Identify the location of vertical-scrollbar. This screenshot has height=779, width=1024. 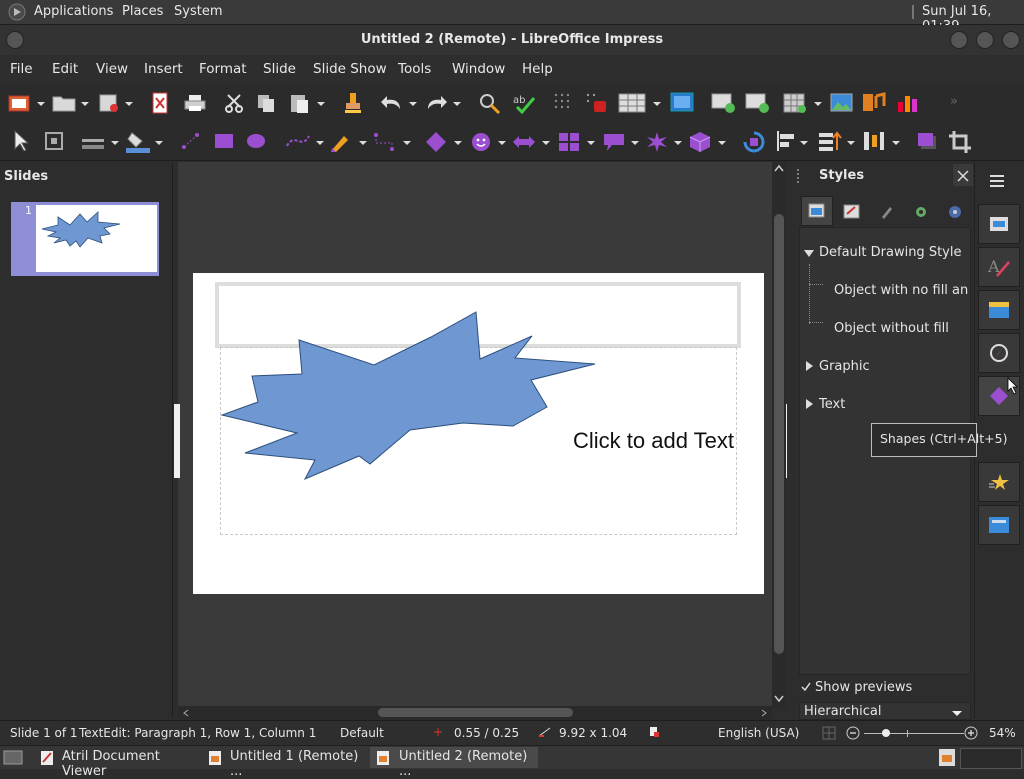
(779, 435).